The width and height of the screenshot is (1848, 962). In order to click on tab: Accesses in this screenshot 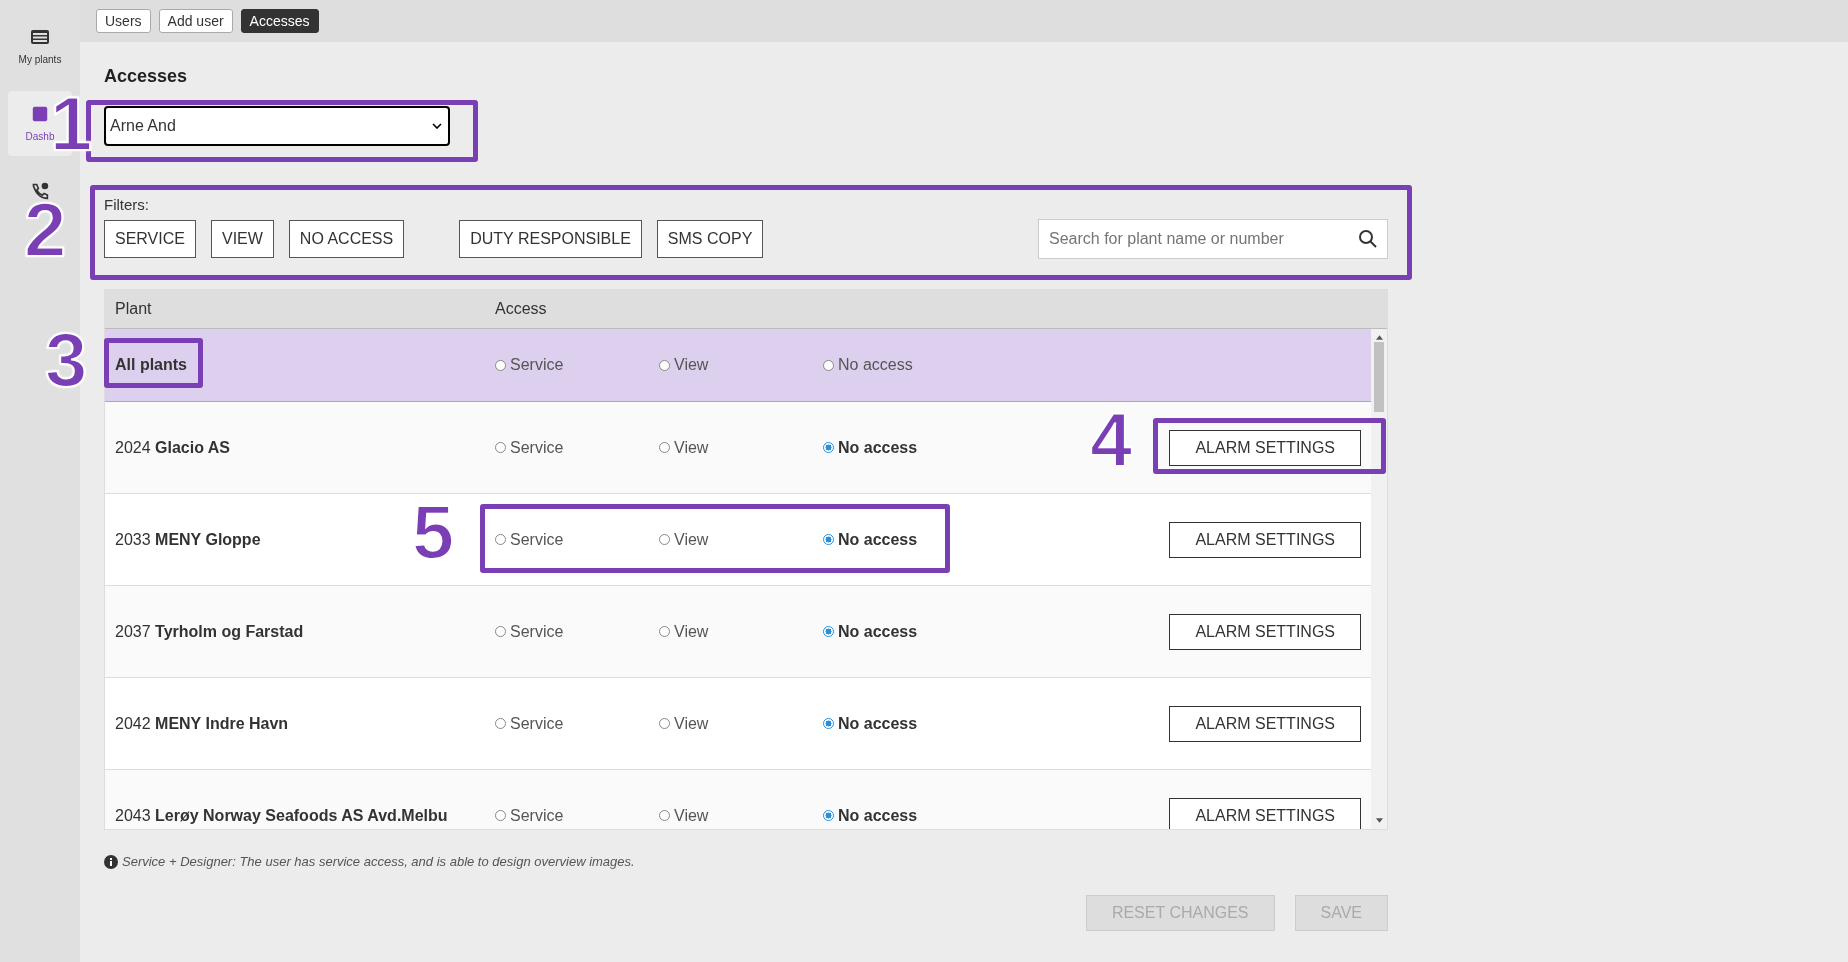, I will do `click(279, 21)`.